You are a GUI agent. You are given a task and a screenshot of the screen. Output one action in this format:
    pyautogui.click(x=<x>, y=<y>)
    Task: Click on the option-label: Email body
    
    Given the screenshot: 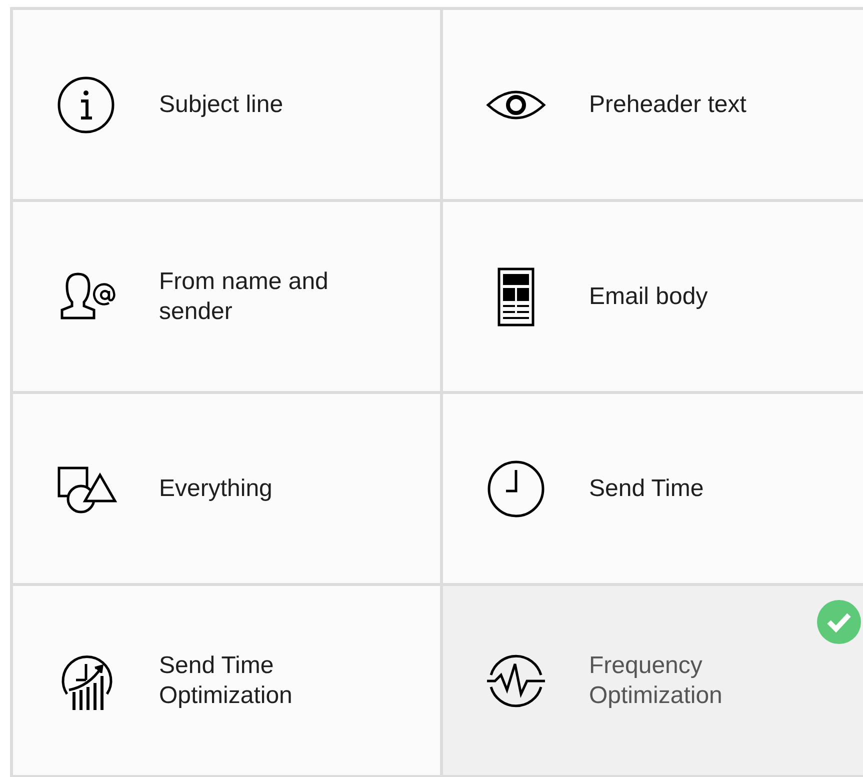 What is the action you would take?
    pyautogui.click(x=648, y=297)
    